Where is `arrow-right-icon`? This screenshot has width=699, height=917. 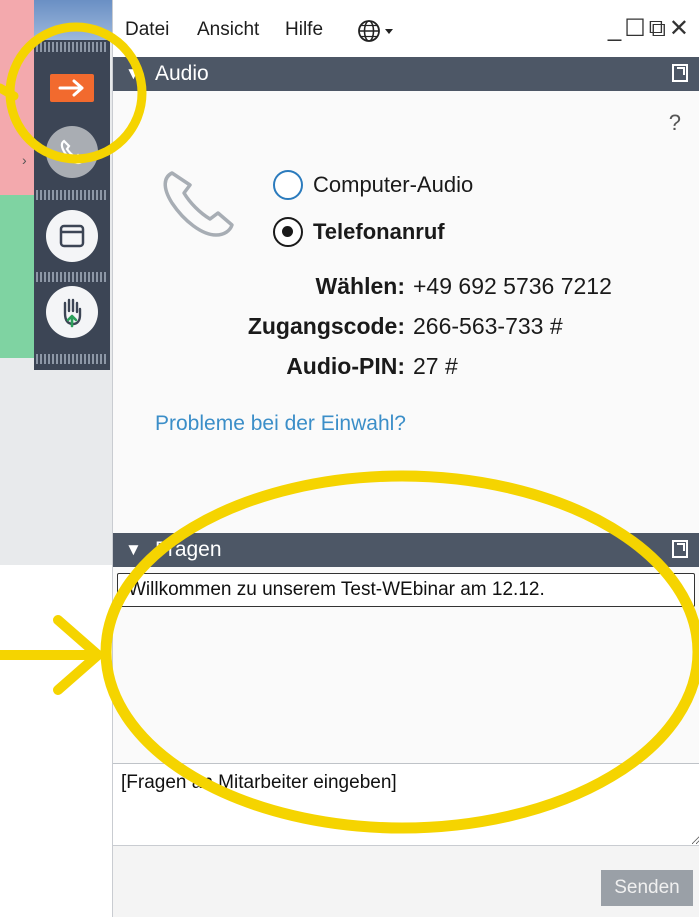
arrow-right-icon is located at coordinates (71, 88).